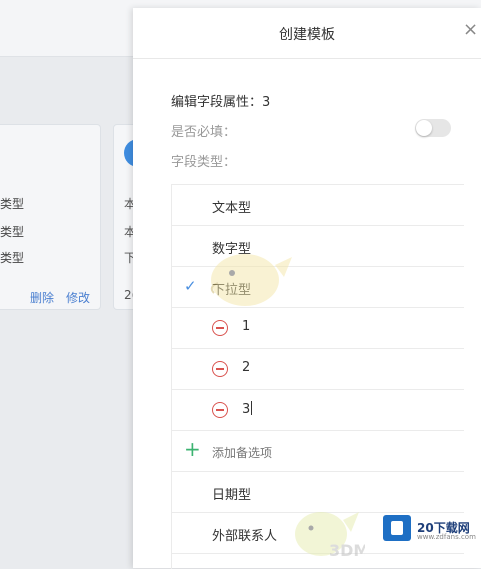 Image resolution: width=481 pixels, height=569 pixels. What do you see at coordinates (318, 369) in the screenshot?
I see `dropdown-option-row: 2` at bounding box center [318, 369].